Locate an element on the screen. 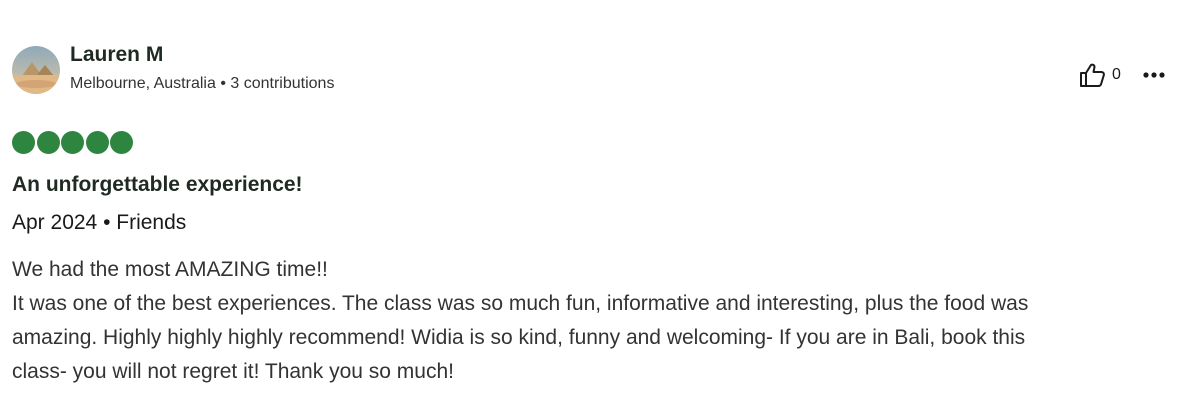  reviewer-meta: Melbourne, Australia • 3 contributions is located at coordinates (202, 84).